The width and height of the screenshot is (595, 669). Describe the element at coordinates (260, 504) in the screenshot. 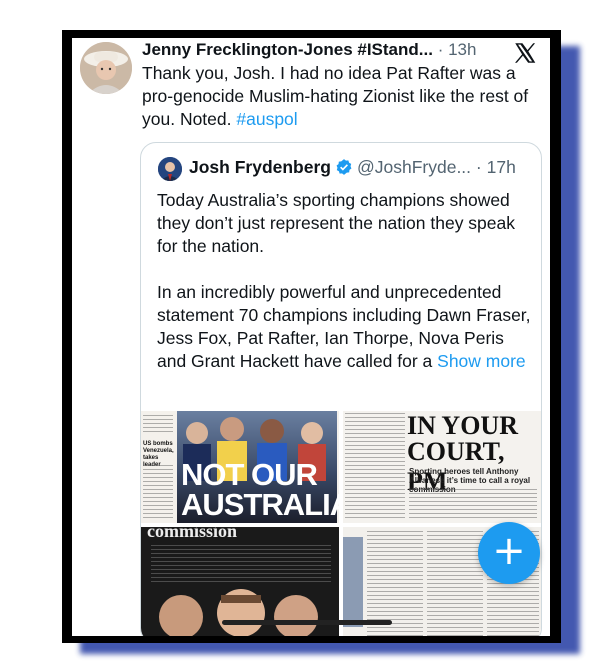

I see `front1-headline-line2: AUSTRALIA` at that location.